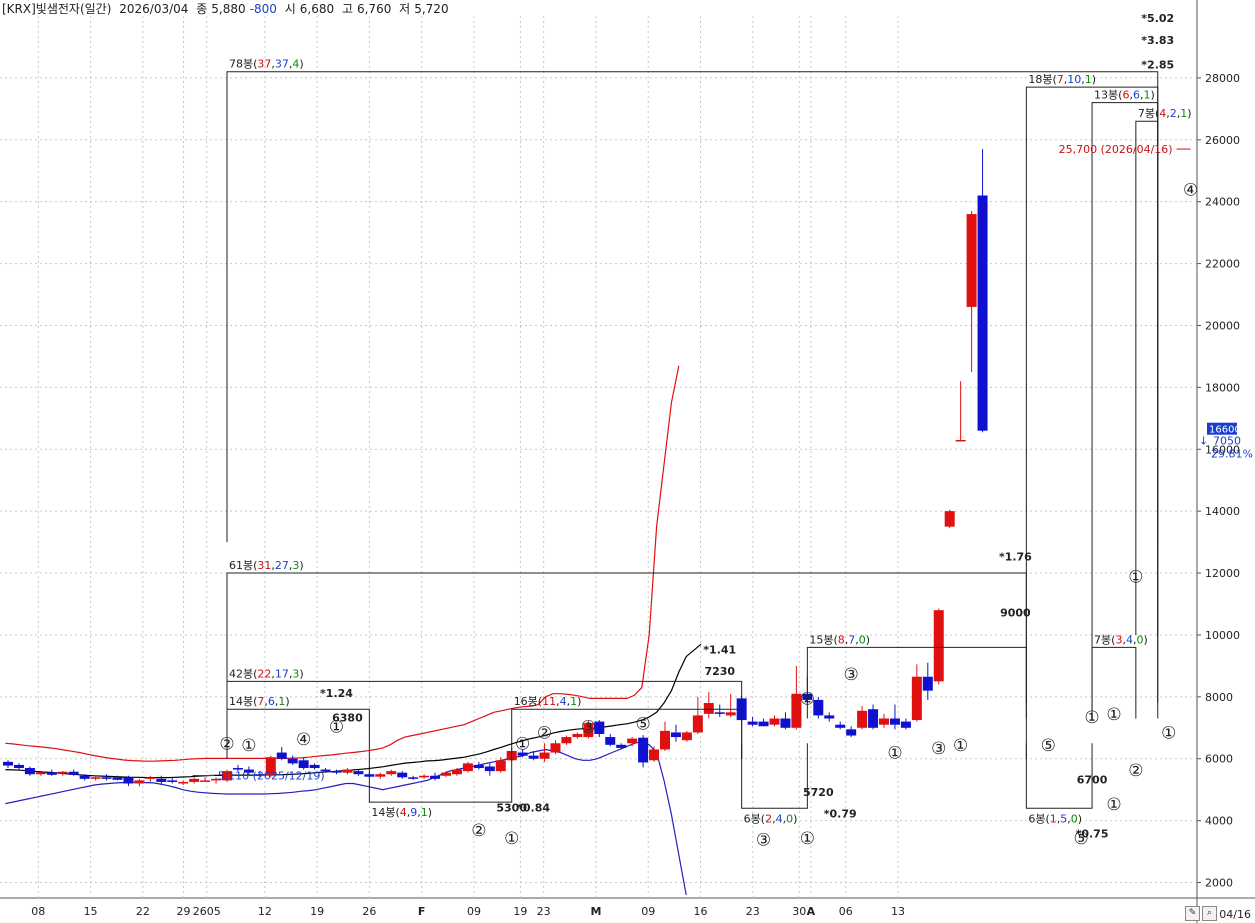 Image resolution: width=1255 pixels, height=923 pixels. What do you see at coordinates (1121, 639) in the screenshot?
I see `count-label: 7봉(3,4,0)` at bounding box center [1121, 639].